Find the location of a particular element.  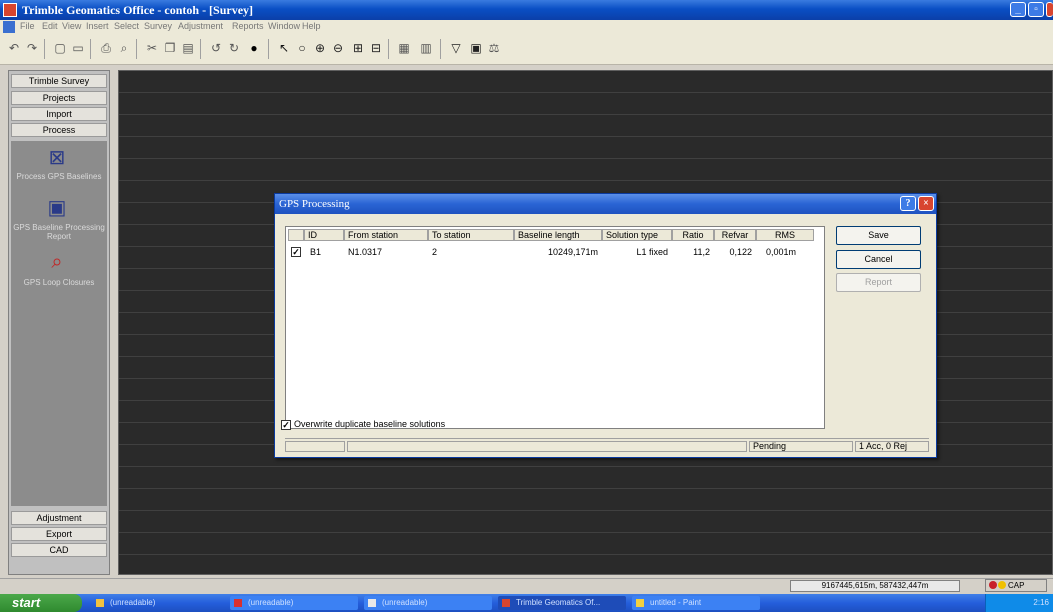

cell-rms: 0,001m is located at coordinates (781, 252).